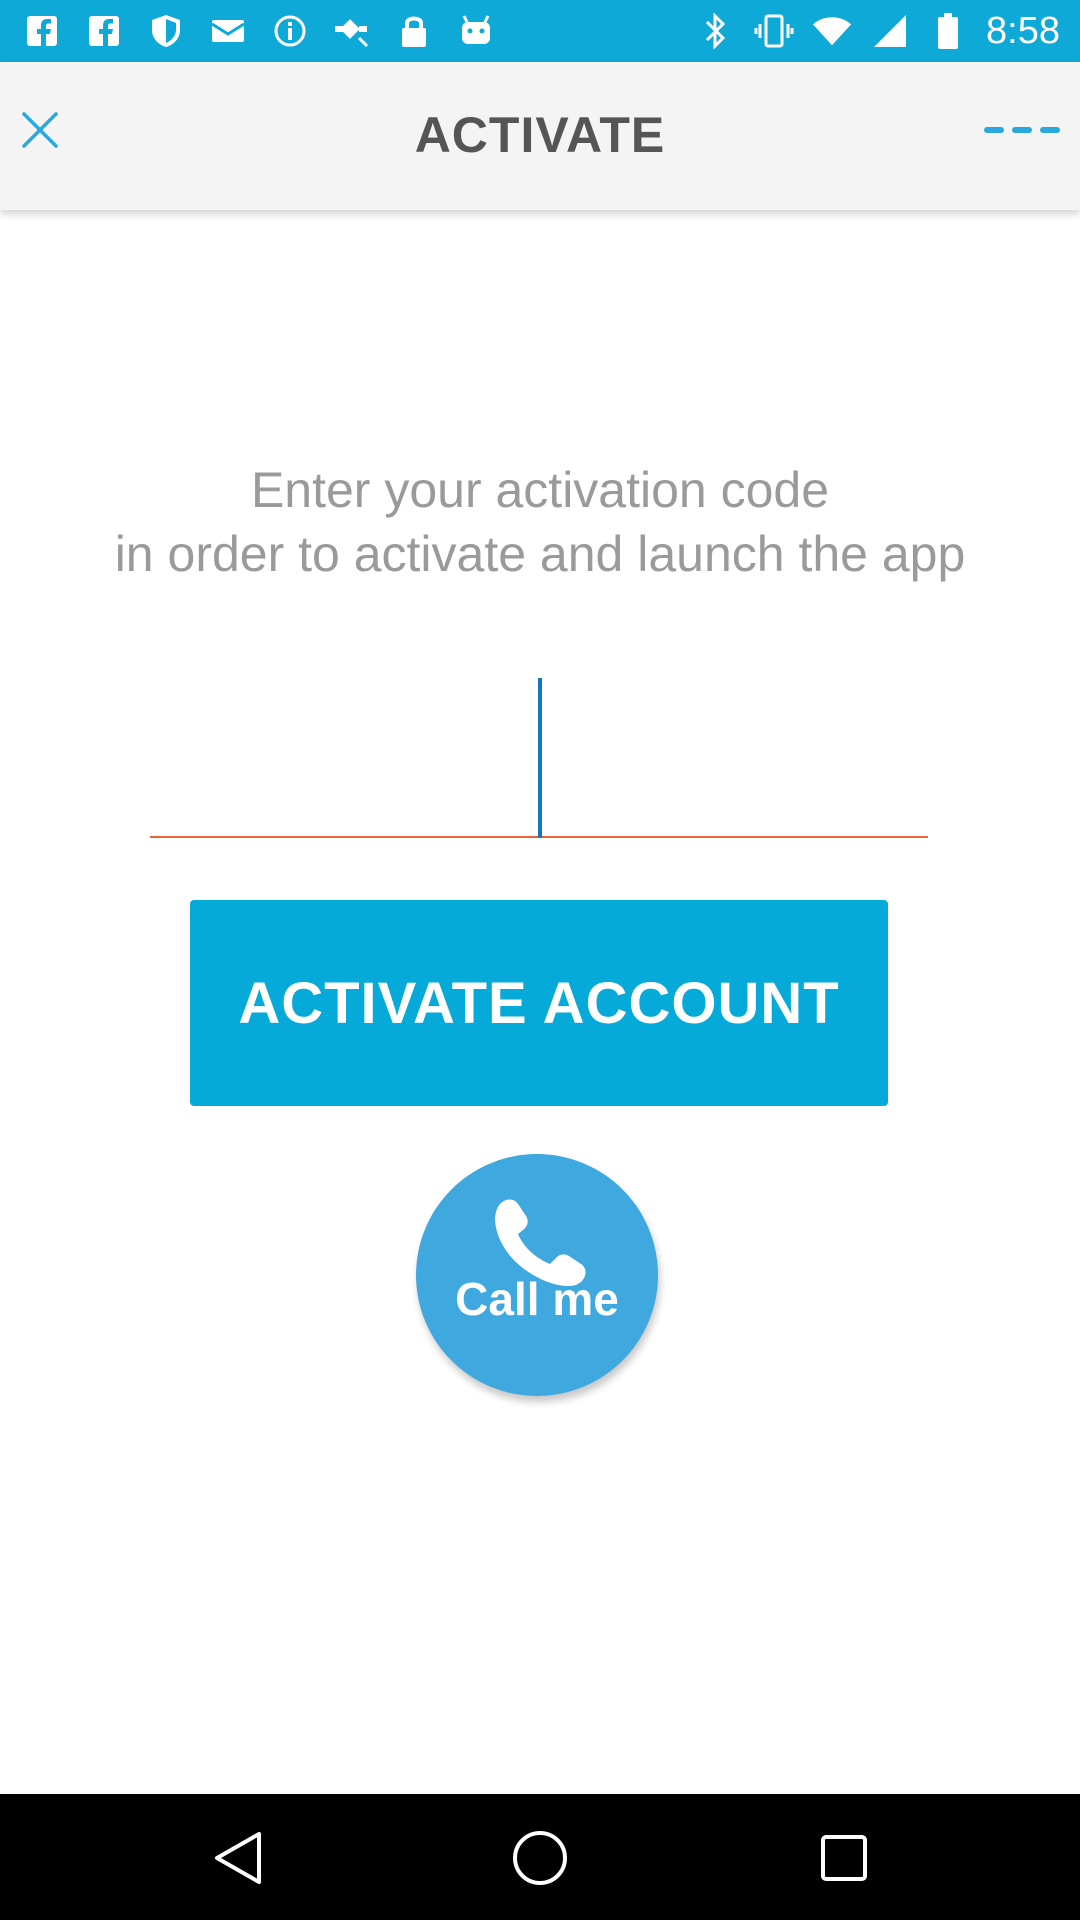 The image size is (1080, 1920). Describe the element at coordinates (774, 31) in the screenshot. I see `vibrate-icon` at that location.